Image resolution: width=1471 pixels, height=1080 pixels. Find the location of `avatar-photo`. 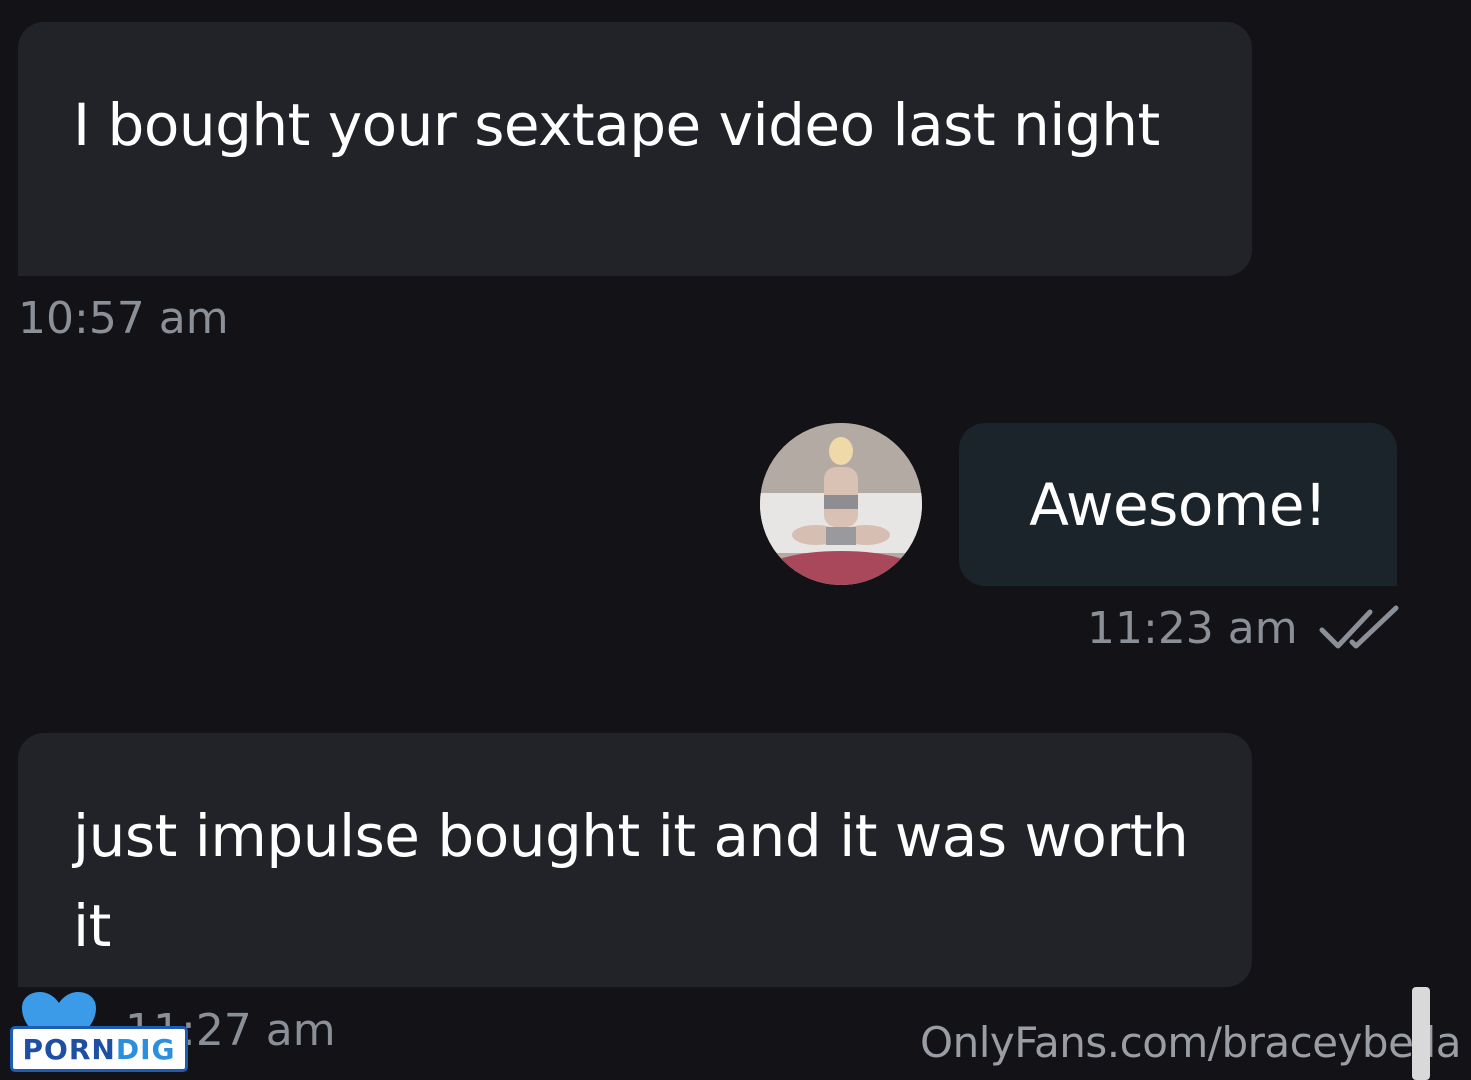

avatar-photo is located at coordinates (841, 504).